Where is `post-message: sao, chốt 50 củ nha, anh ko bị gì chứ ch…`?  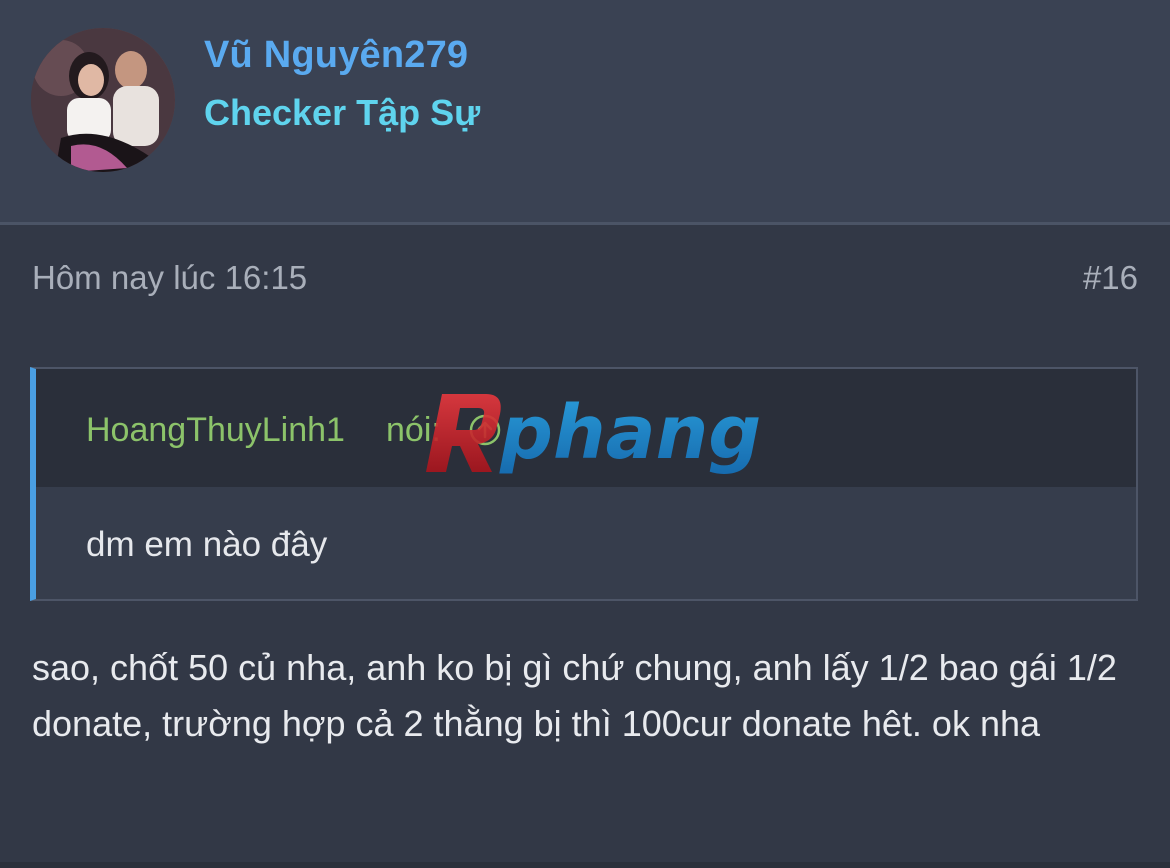
post-message: sao, chốt 50 củ nha, anh ko bị gì chứ ch… is located at coordinates (574, 695).